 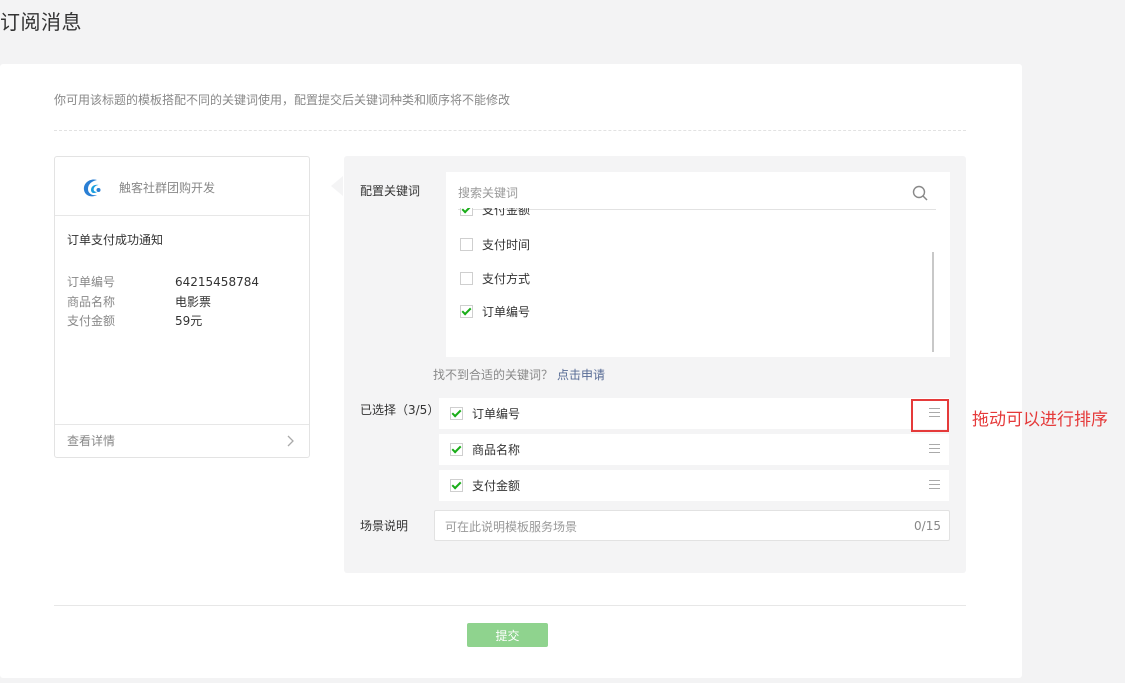 I want to click on selected-keyword-label: 支付金额, so click(x=496, y=486).